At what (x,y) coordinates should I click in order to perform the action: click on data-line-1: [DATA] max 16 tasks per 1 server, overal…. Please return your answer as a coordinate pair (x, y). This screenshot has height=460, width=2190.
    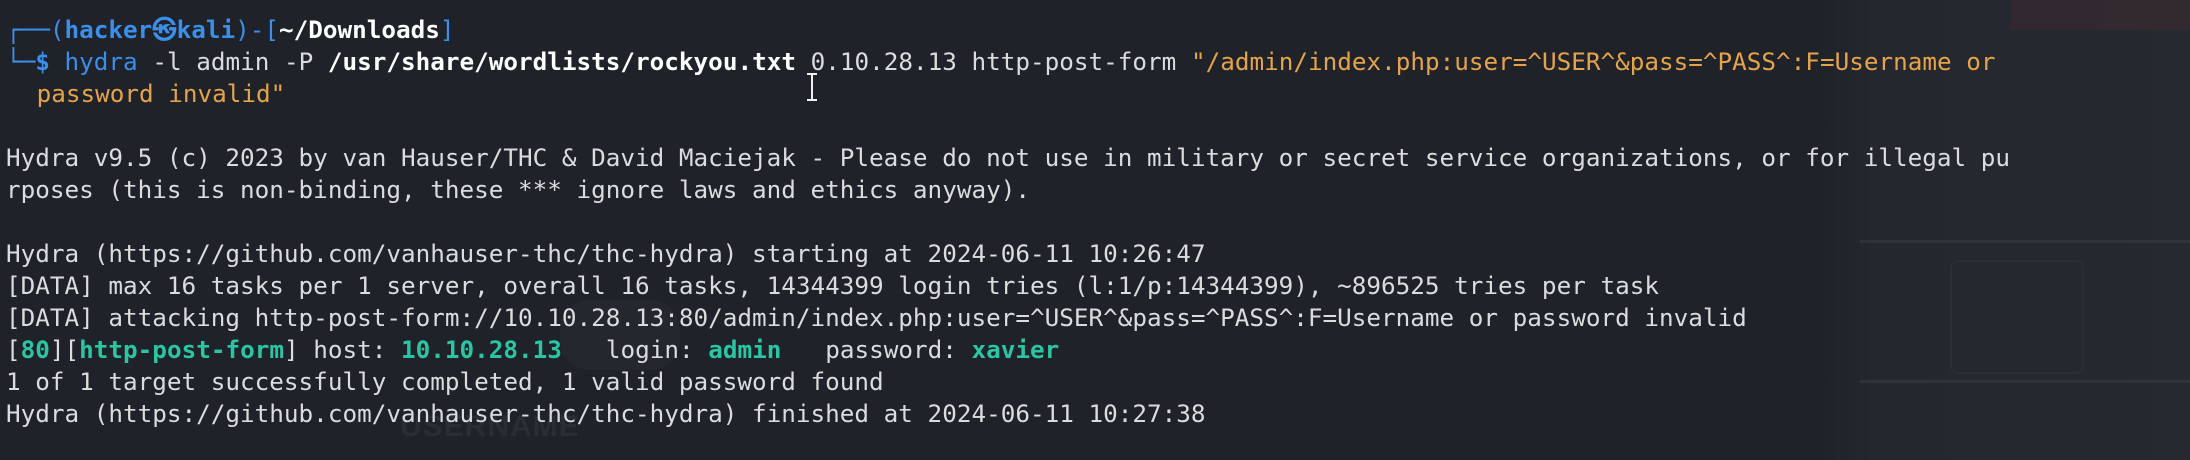
    Looking at the image, I should click on (832, 285).